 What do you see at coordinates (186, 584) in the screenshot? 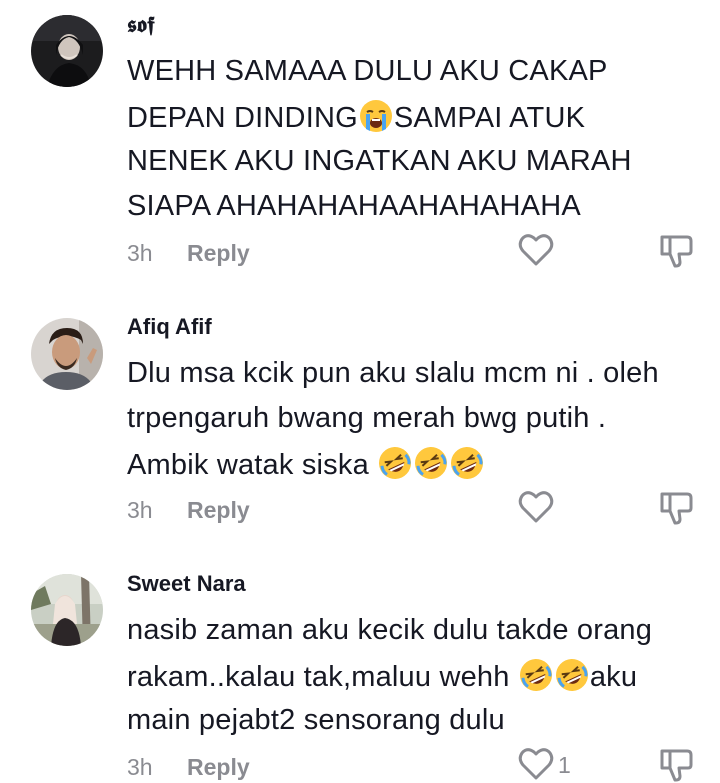
I see `username: Sweet Nara` at bounding box center [186, 584].